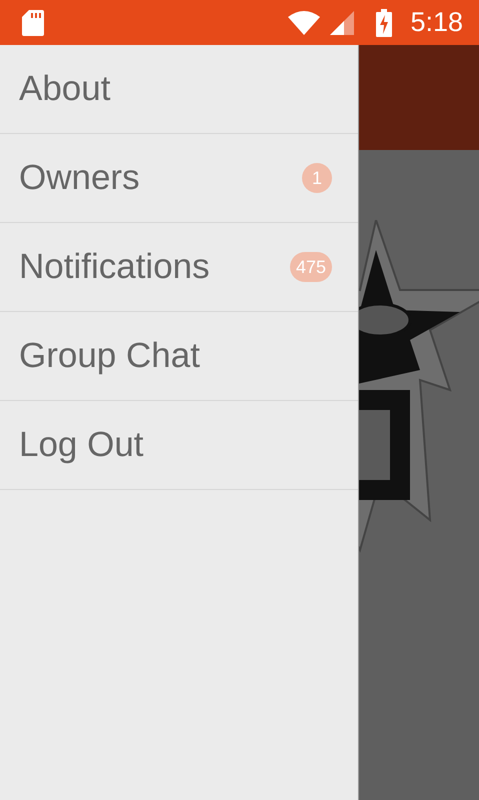 The height and width of the screenshot is (800, 479). I want to click on wifi-icon, so click(304, 22).